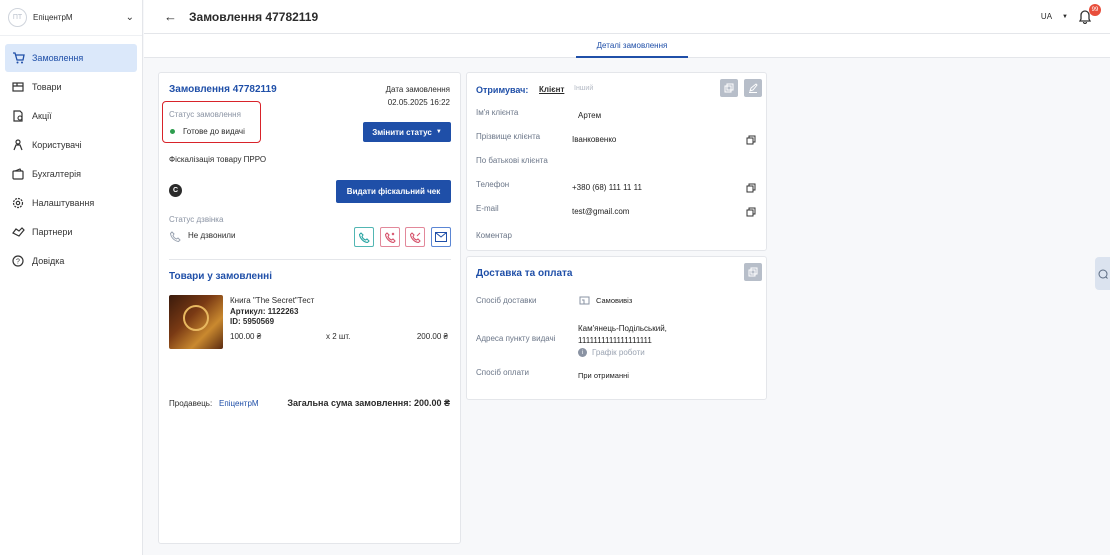  What do you see at coordinates (17, 17) in the screenshot?
I see `org-avatar: ПТ` at bounding box center [17, 17].